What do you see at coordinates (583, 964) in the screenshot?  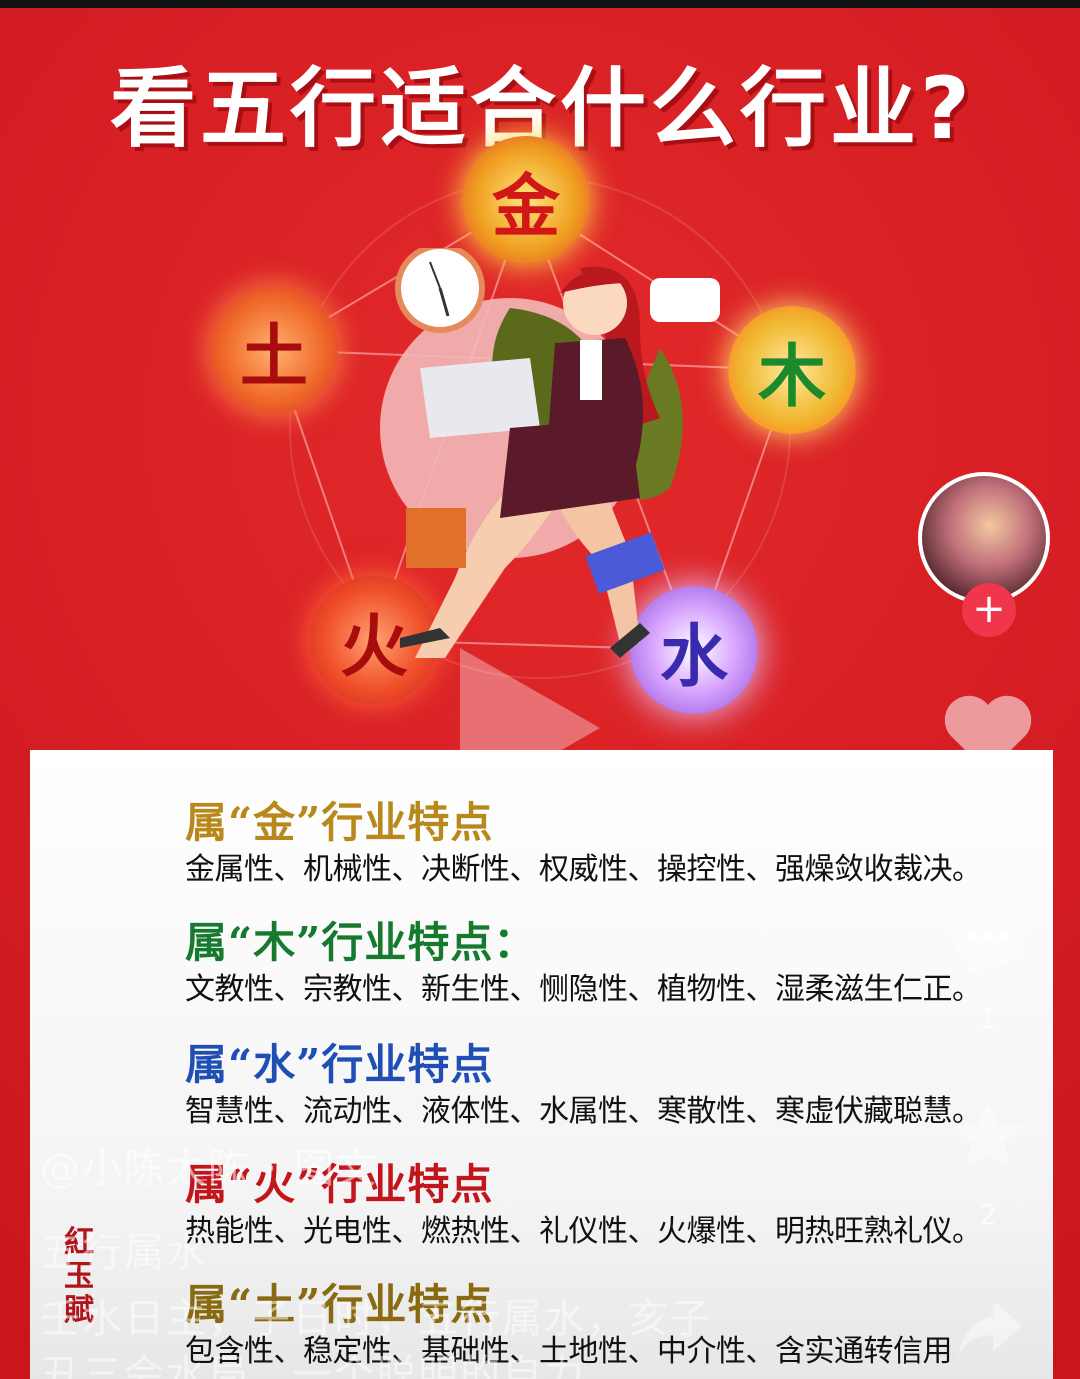 I see `section-wood: 属“木”行业特点： 文教性、宗教性、新生性、恻隐性、植物性、湿柔滋生仁正。` at bounding box center [583, 964].